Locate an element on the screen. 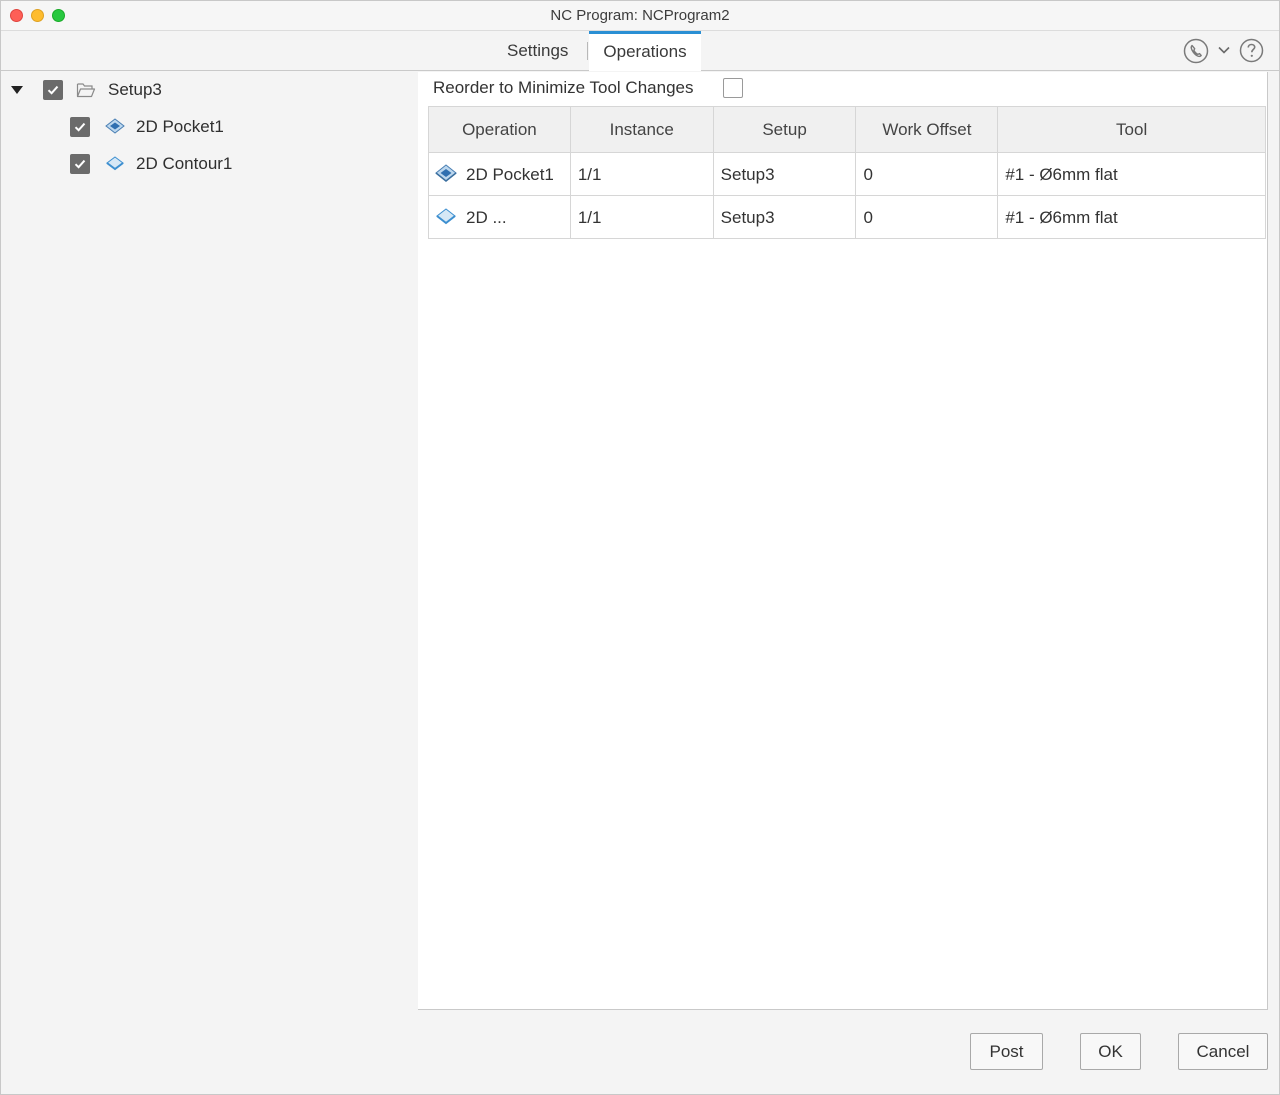  dialog-footer: Post OK Cancel is located at coordinates (640, 1052).